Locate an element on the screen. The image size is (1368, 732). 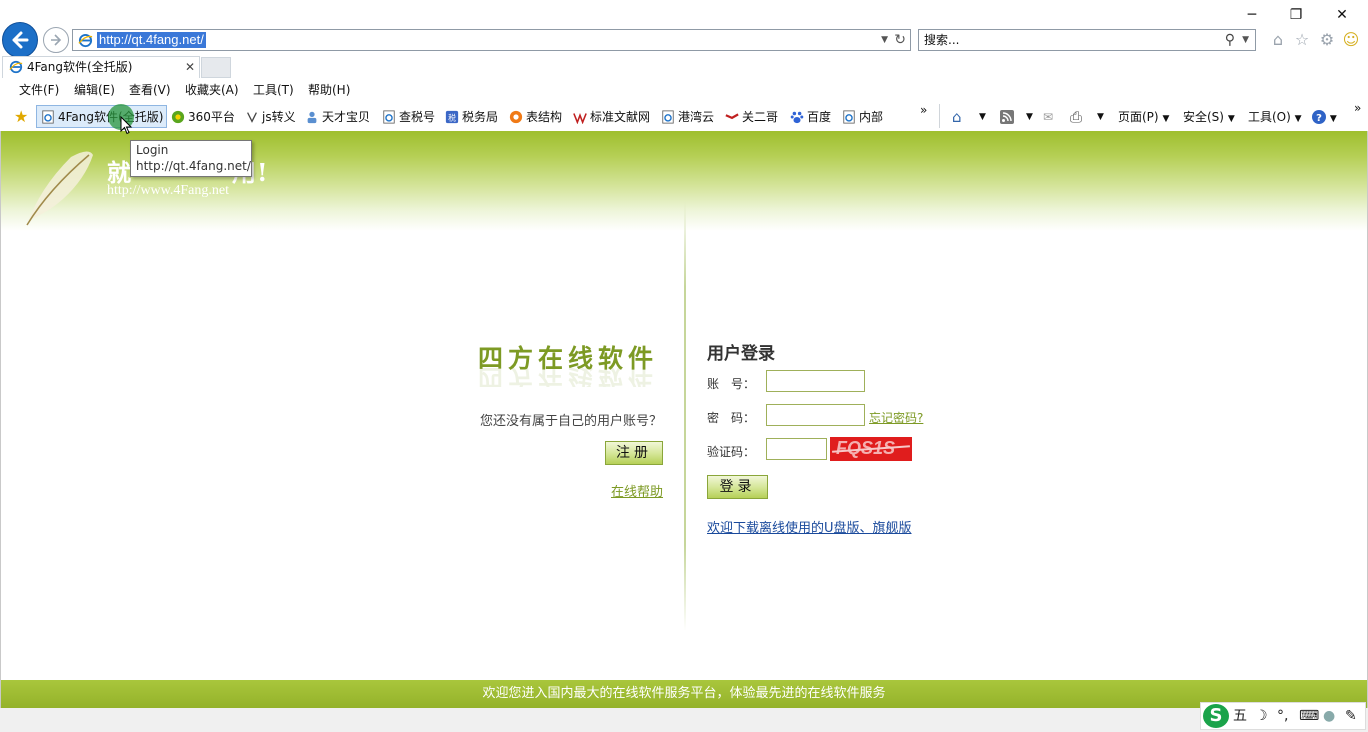
favorites-star-icon: ☆ is located at coordinates (1302, 40).